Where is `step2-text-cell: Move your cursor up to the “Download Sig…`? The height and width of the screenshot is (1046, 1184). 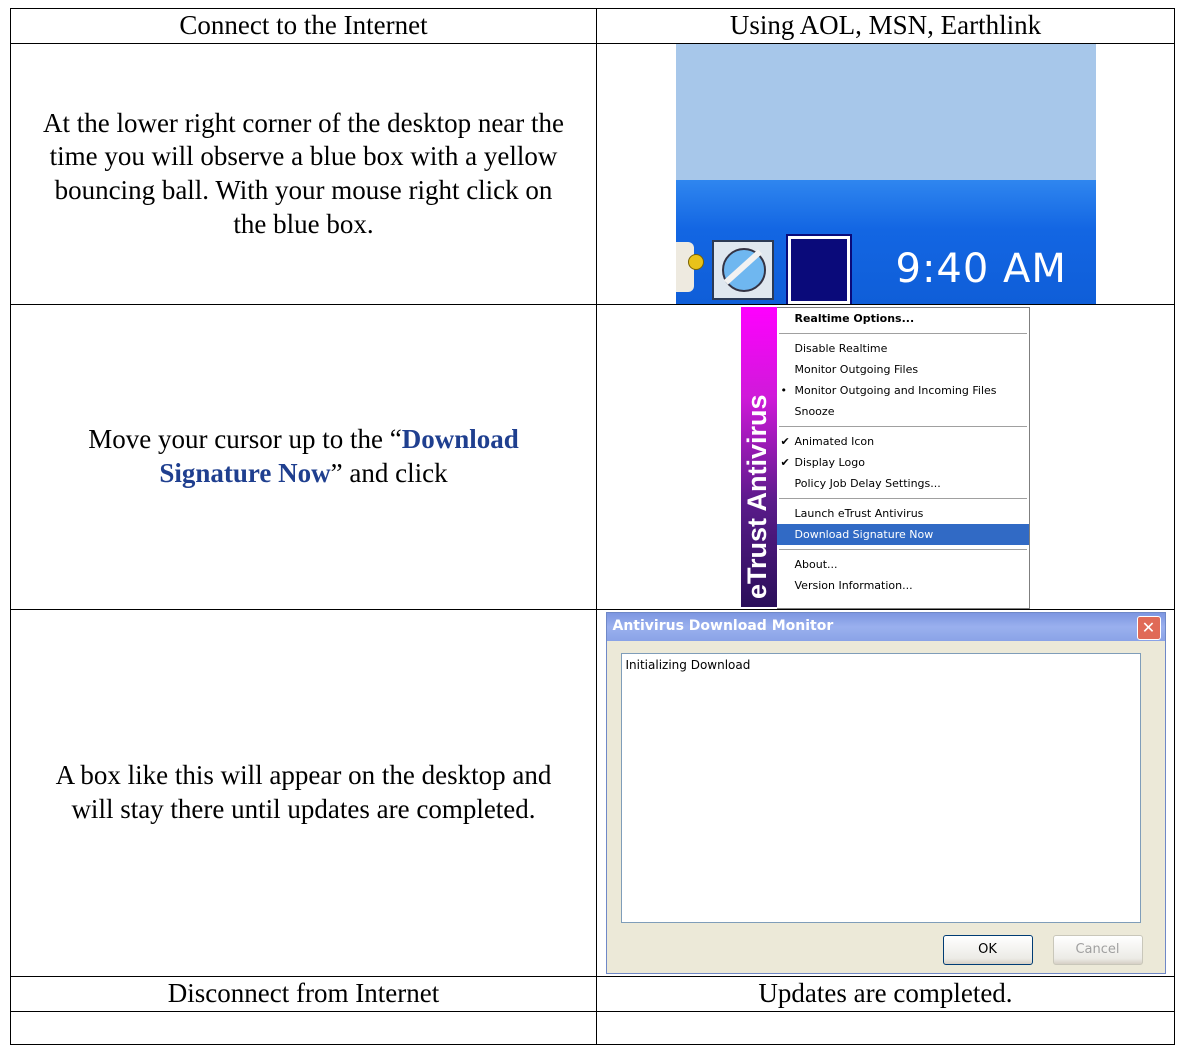 step2-text-cell: Move your cursor up to the “Download Sig… is located at coordinates (303, 457).